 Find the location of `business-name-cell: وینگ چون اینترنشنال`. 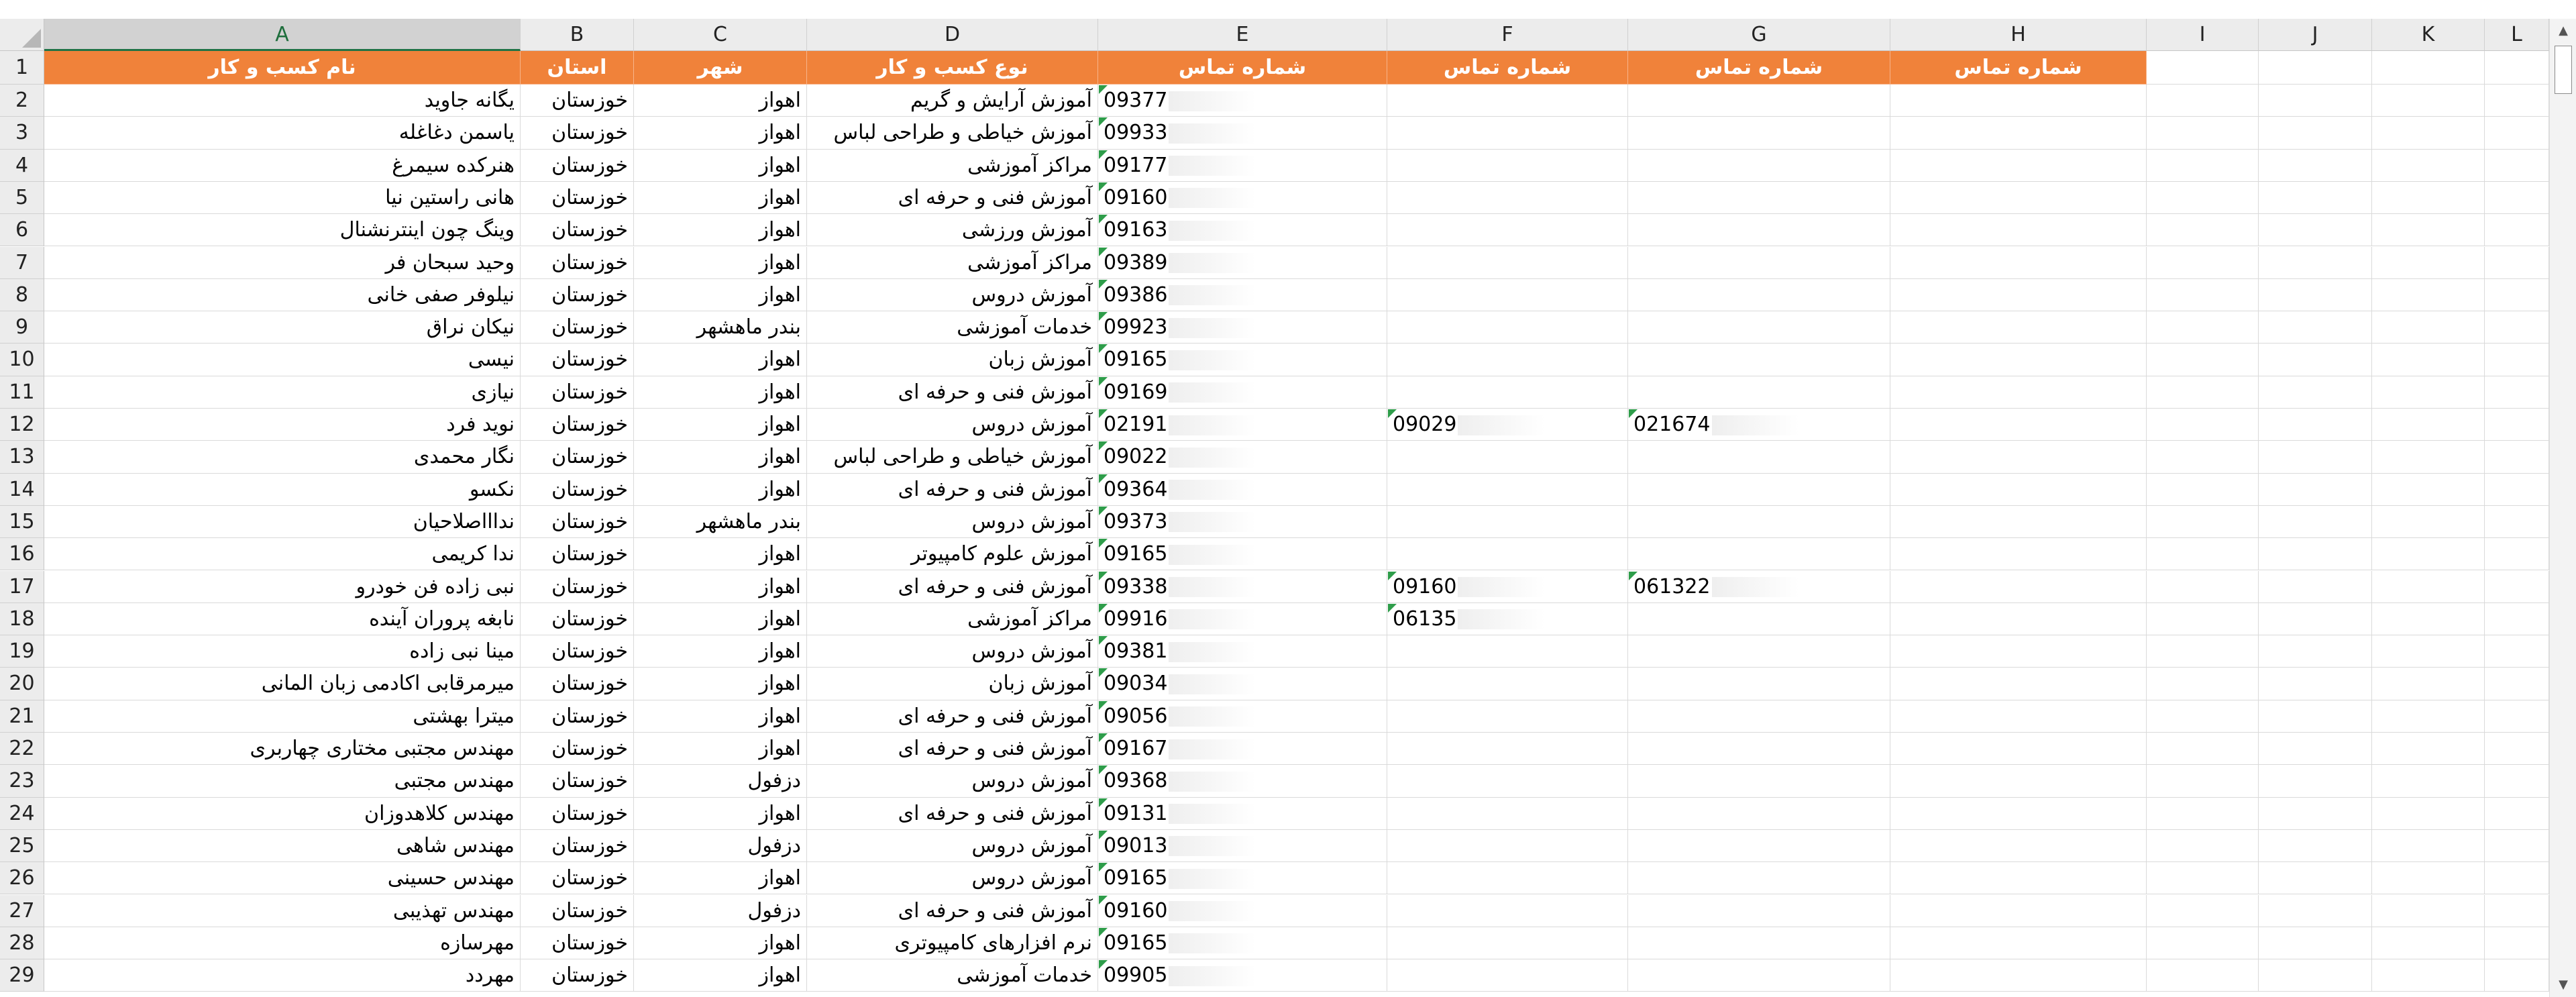

business-name-cell: وینگ چون اینترنشنال is located at coordinates (282, 230).